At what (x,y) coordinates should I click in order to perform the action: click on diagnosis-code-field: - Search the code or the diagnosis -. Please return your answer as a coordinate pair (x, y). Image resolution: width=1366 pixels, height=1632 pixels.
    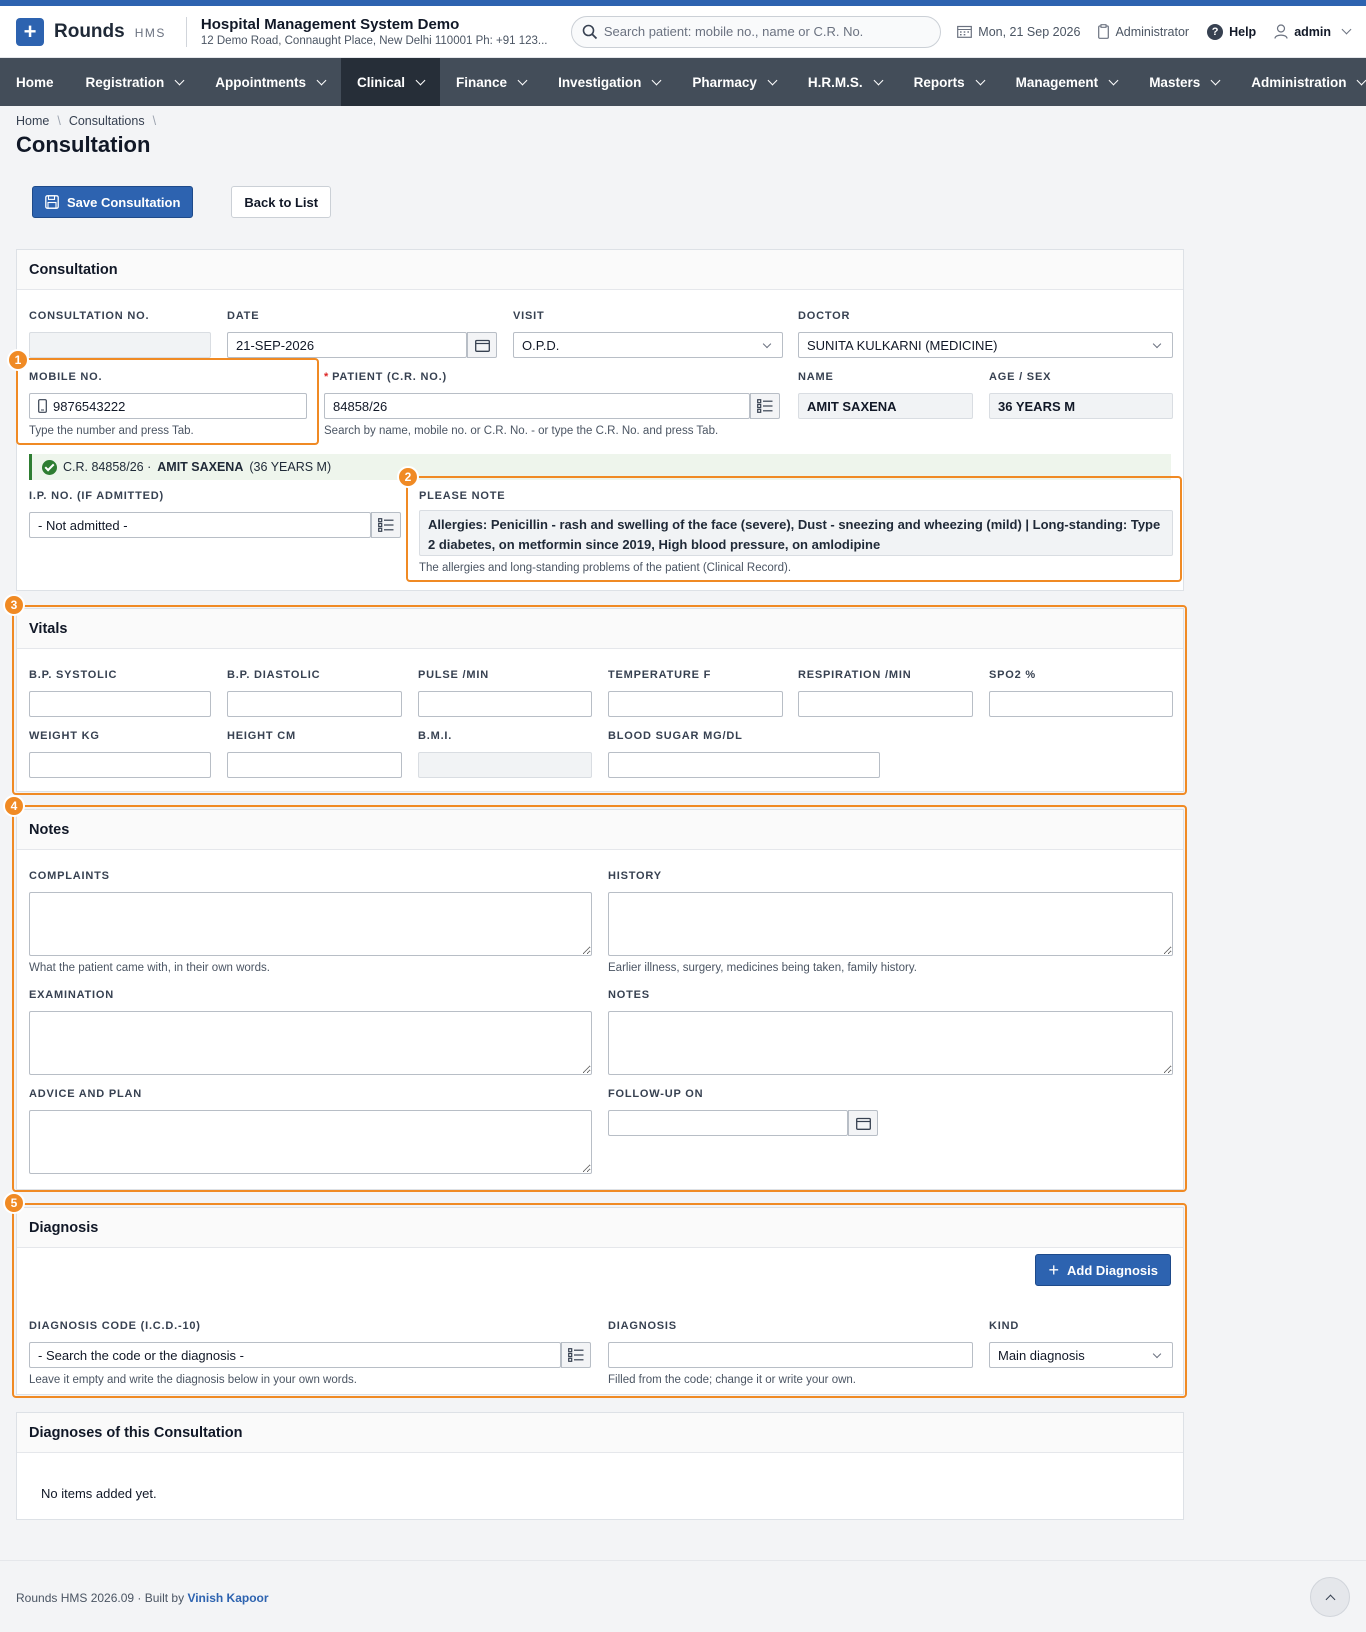
    Looking at the image, I should click on (295, 1355).